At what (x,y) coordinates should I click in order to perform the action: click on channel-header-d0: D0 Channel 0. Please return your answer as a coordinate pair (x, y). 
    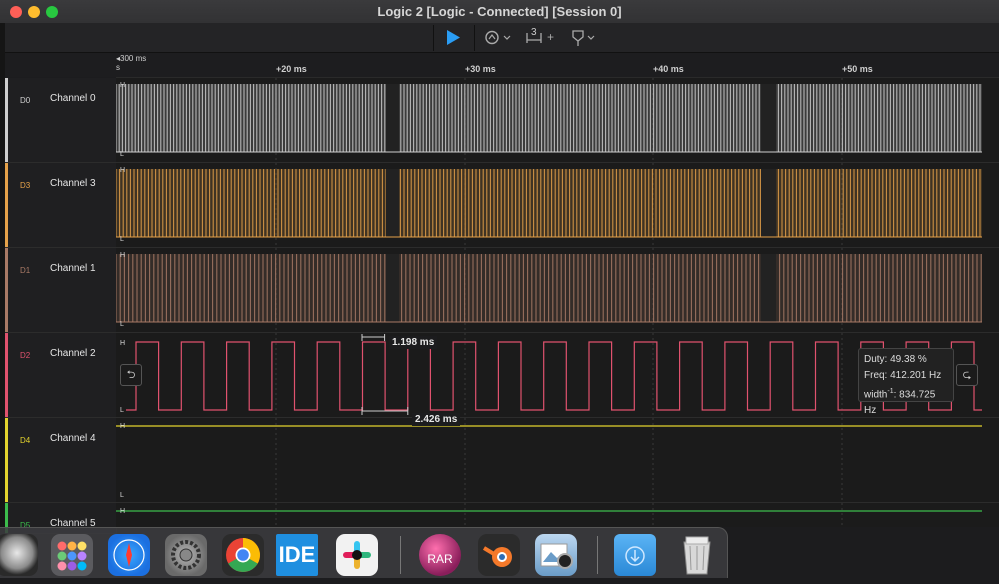
    Looking at the image, I should click on (61, 120).